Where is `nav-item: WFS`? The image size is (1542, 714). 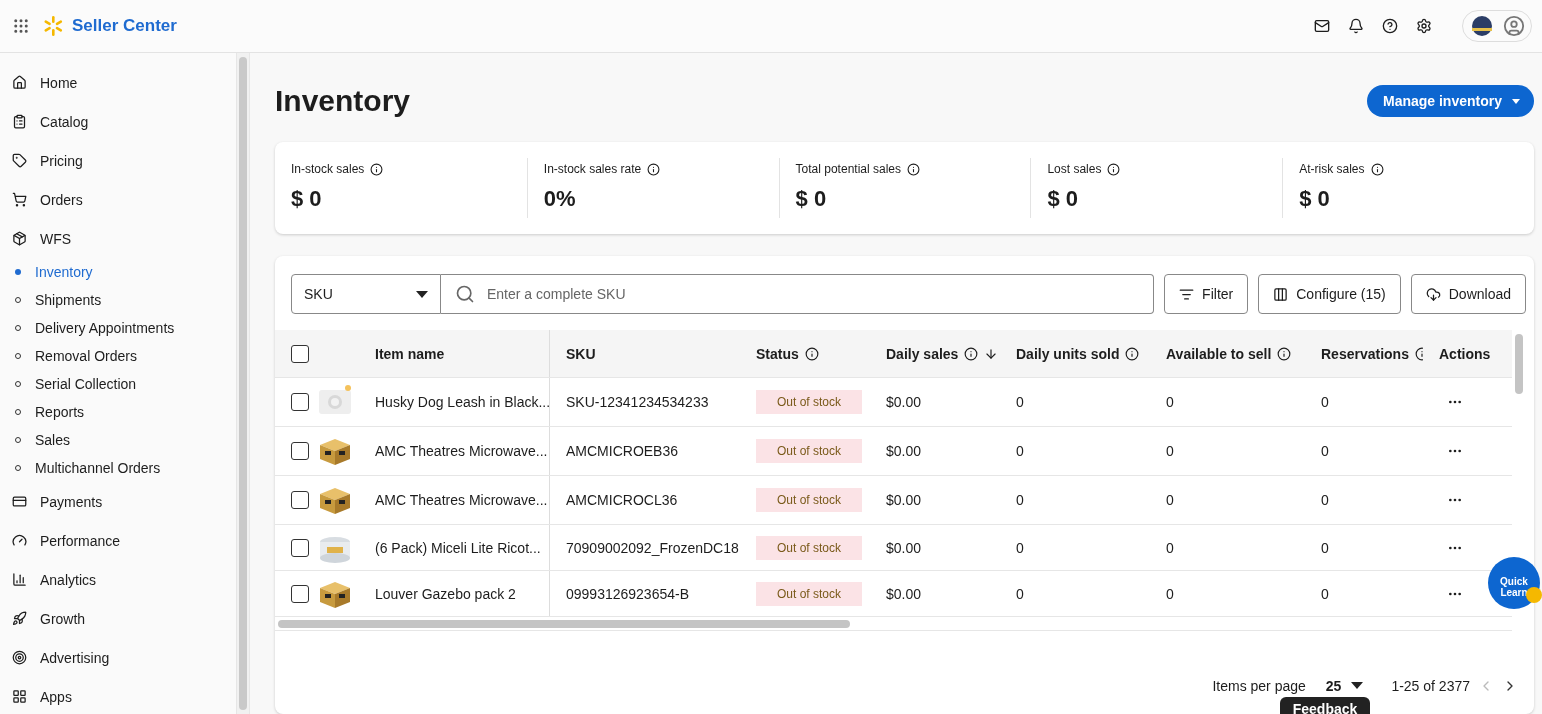 nav-item: WFS is located at coordinates (118, 238).